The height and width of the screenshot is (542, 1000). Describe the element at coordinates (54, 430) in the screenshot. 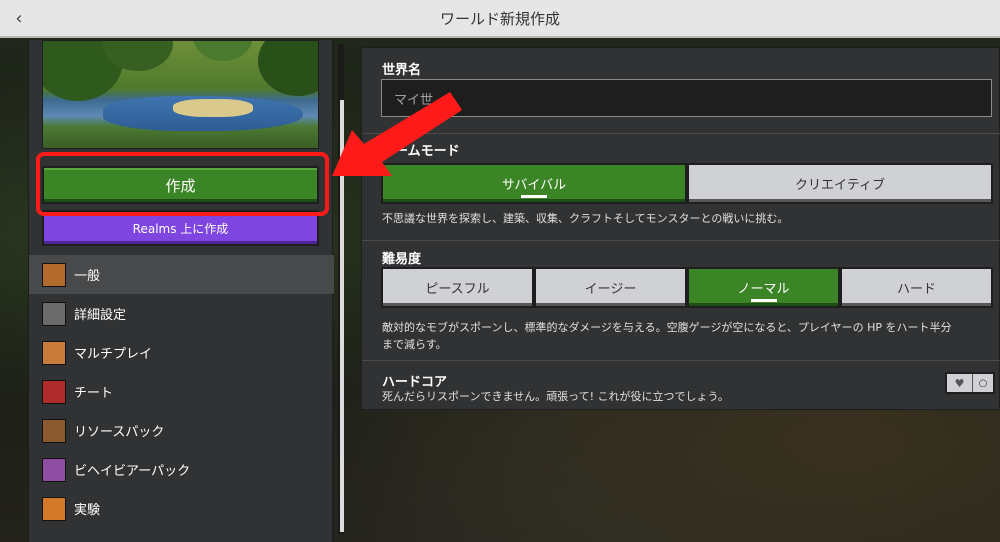

I see `resource-pack-icon` at that location.